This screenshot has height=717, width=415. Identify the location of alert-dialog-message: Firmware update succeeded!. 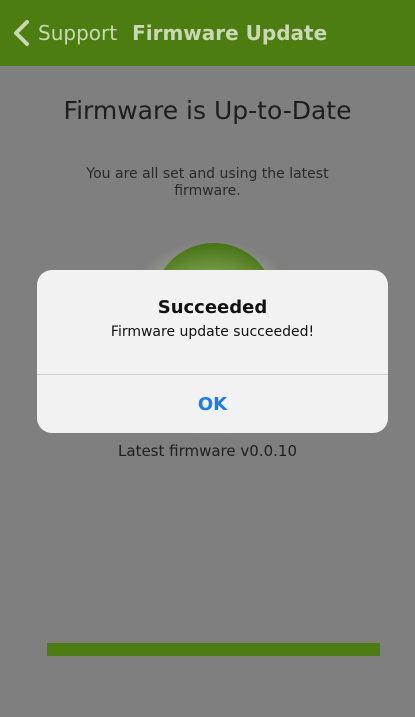
(212, 332).